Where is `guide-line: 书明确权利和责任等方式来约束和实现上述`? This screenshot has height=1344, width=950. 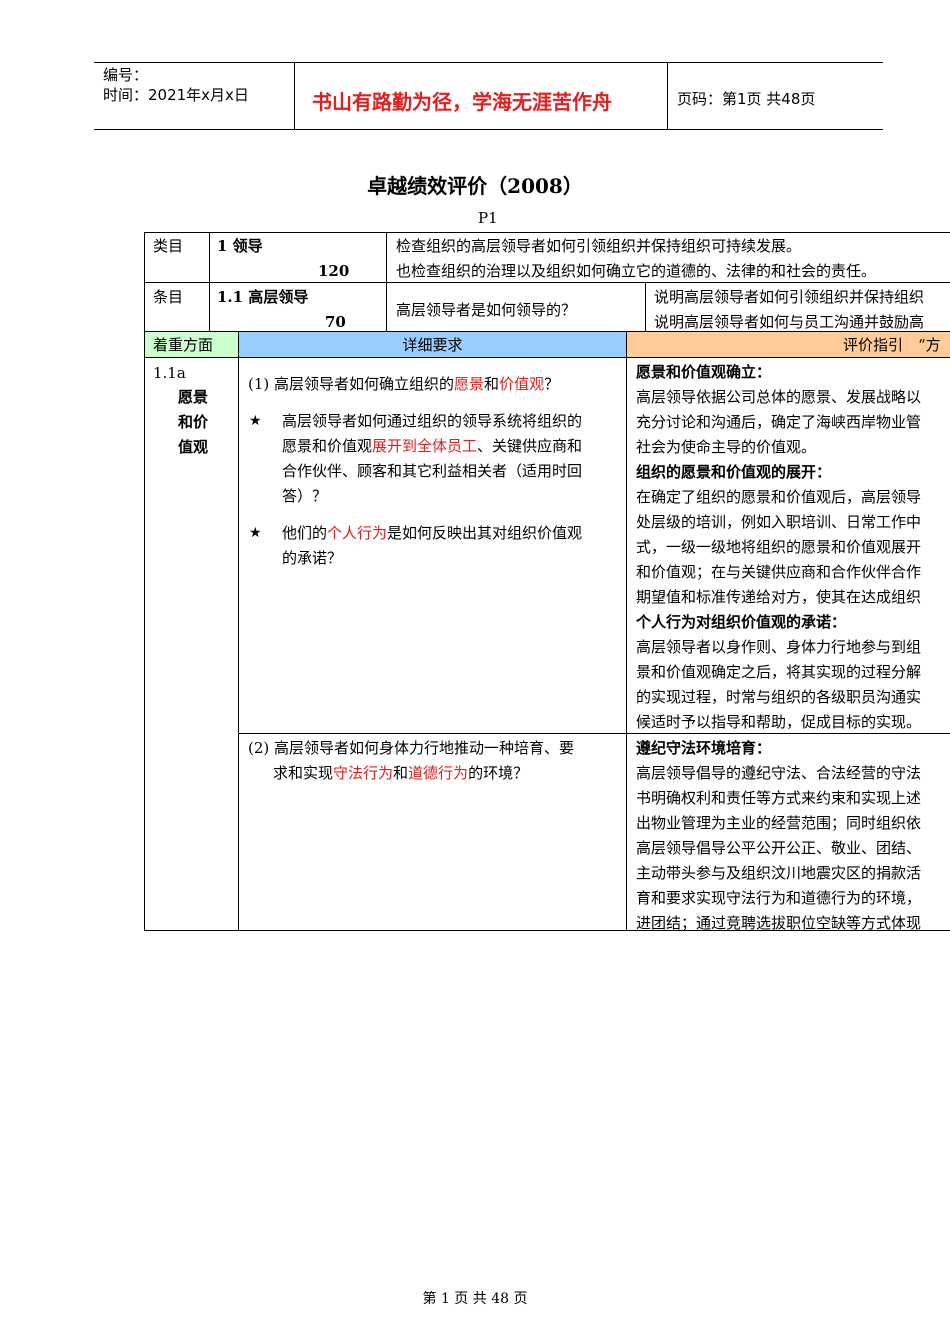
guide-line: 书明确权利和责任等方式来约束和实现上述 is located at coordinates (779, 798).